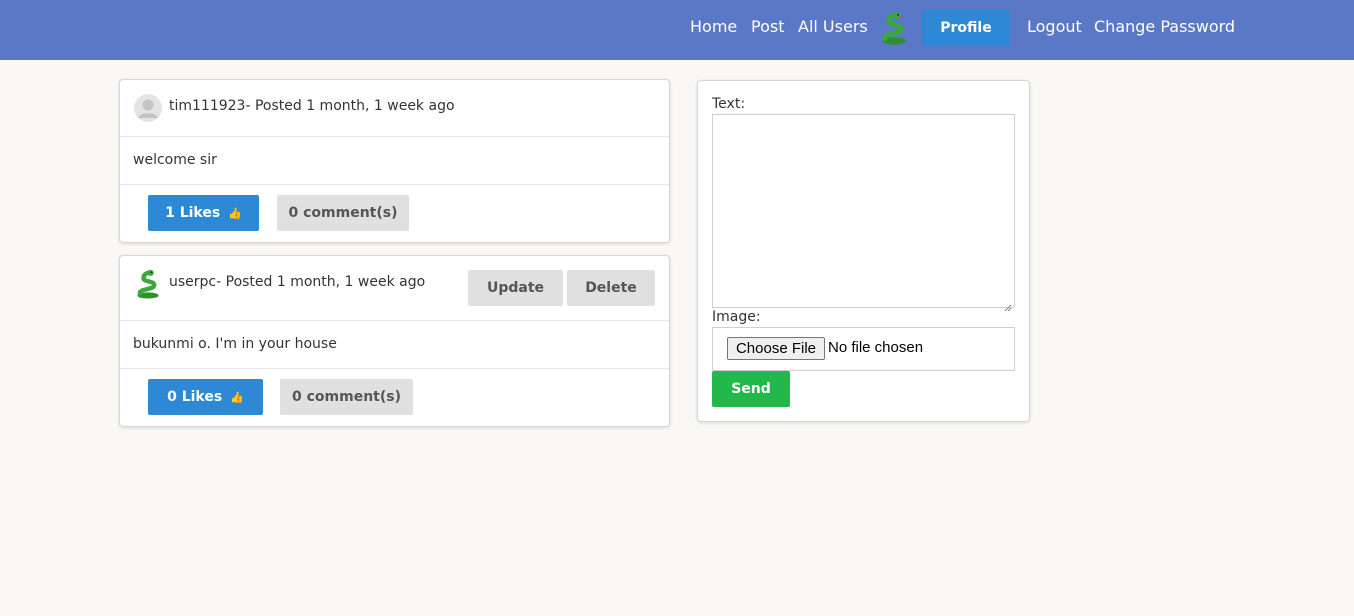 This screenshot has width=1354, height=616. What do you see at coordinates (297, 282) in the screenshot?
I see `post-meta: userpc- Posted 1 month, 1 week ago` at bounding box center [297, 282].